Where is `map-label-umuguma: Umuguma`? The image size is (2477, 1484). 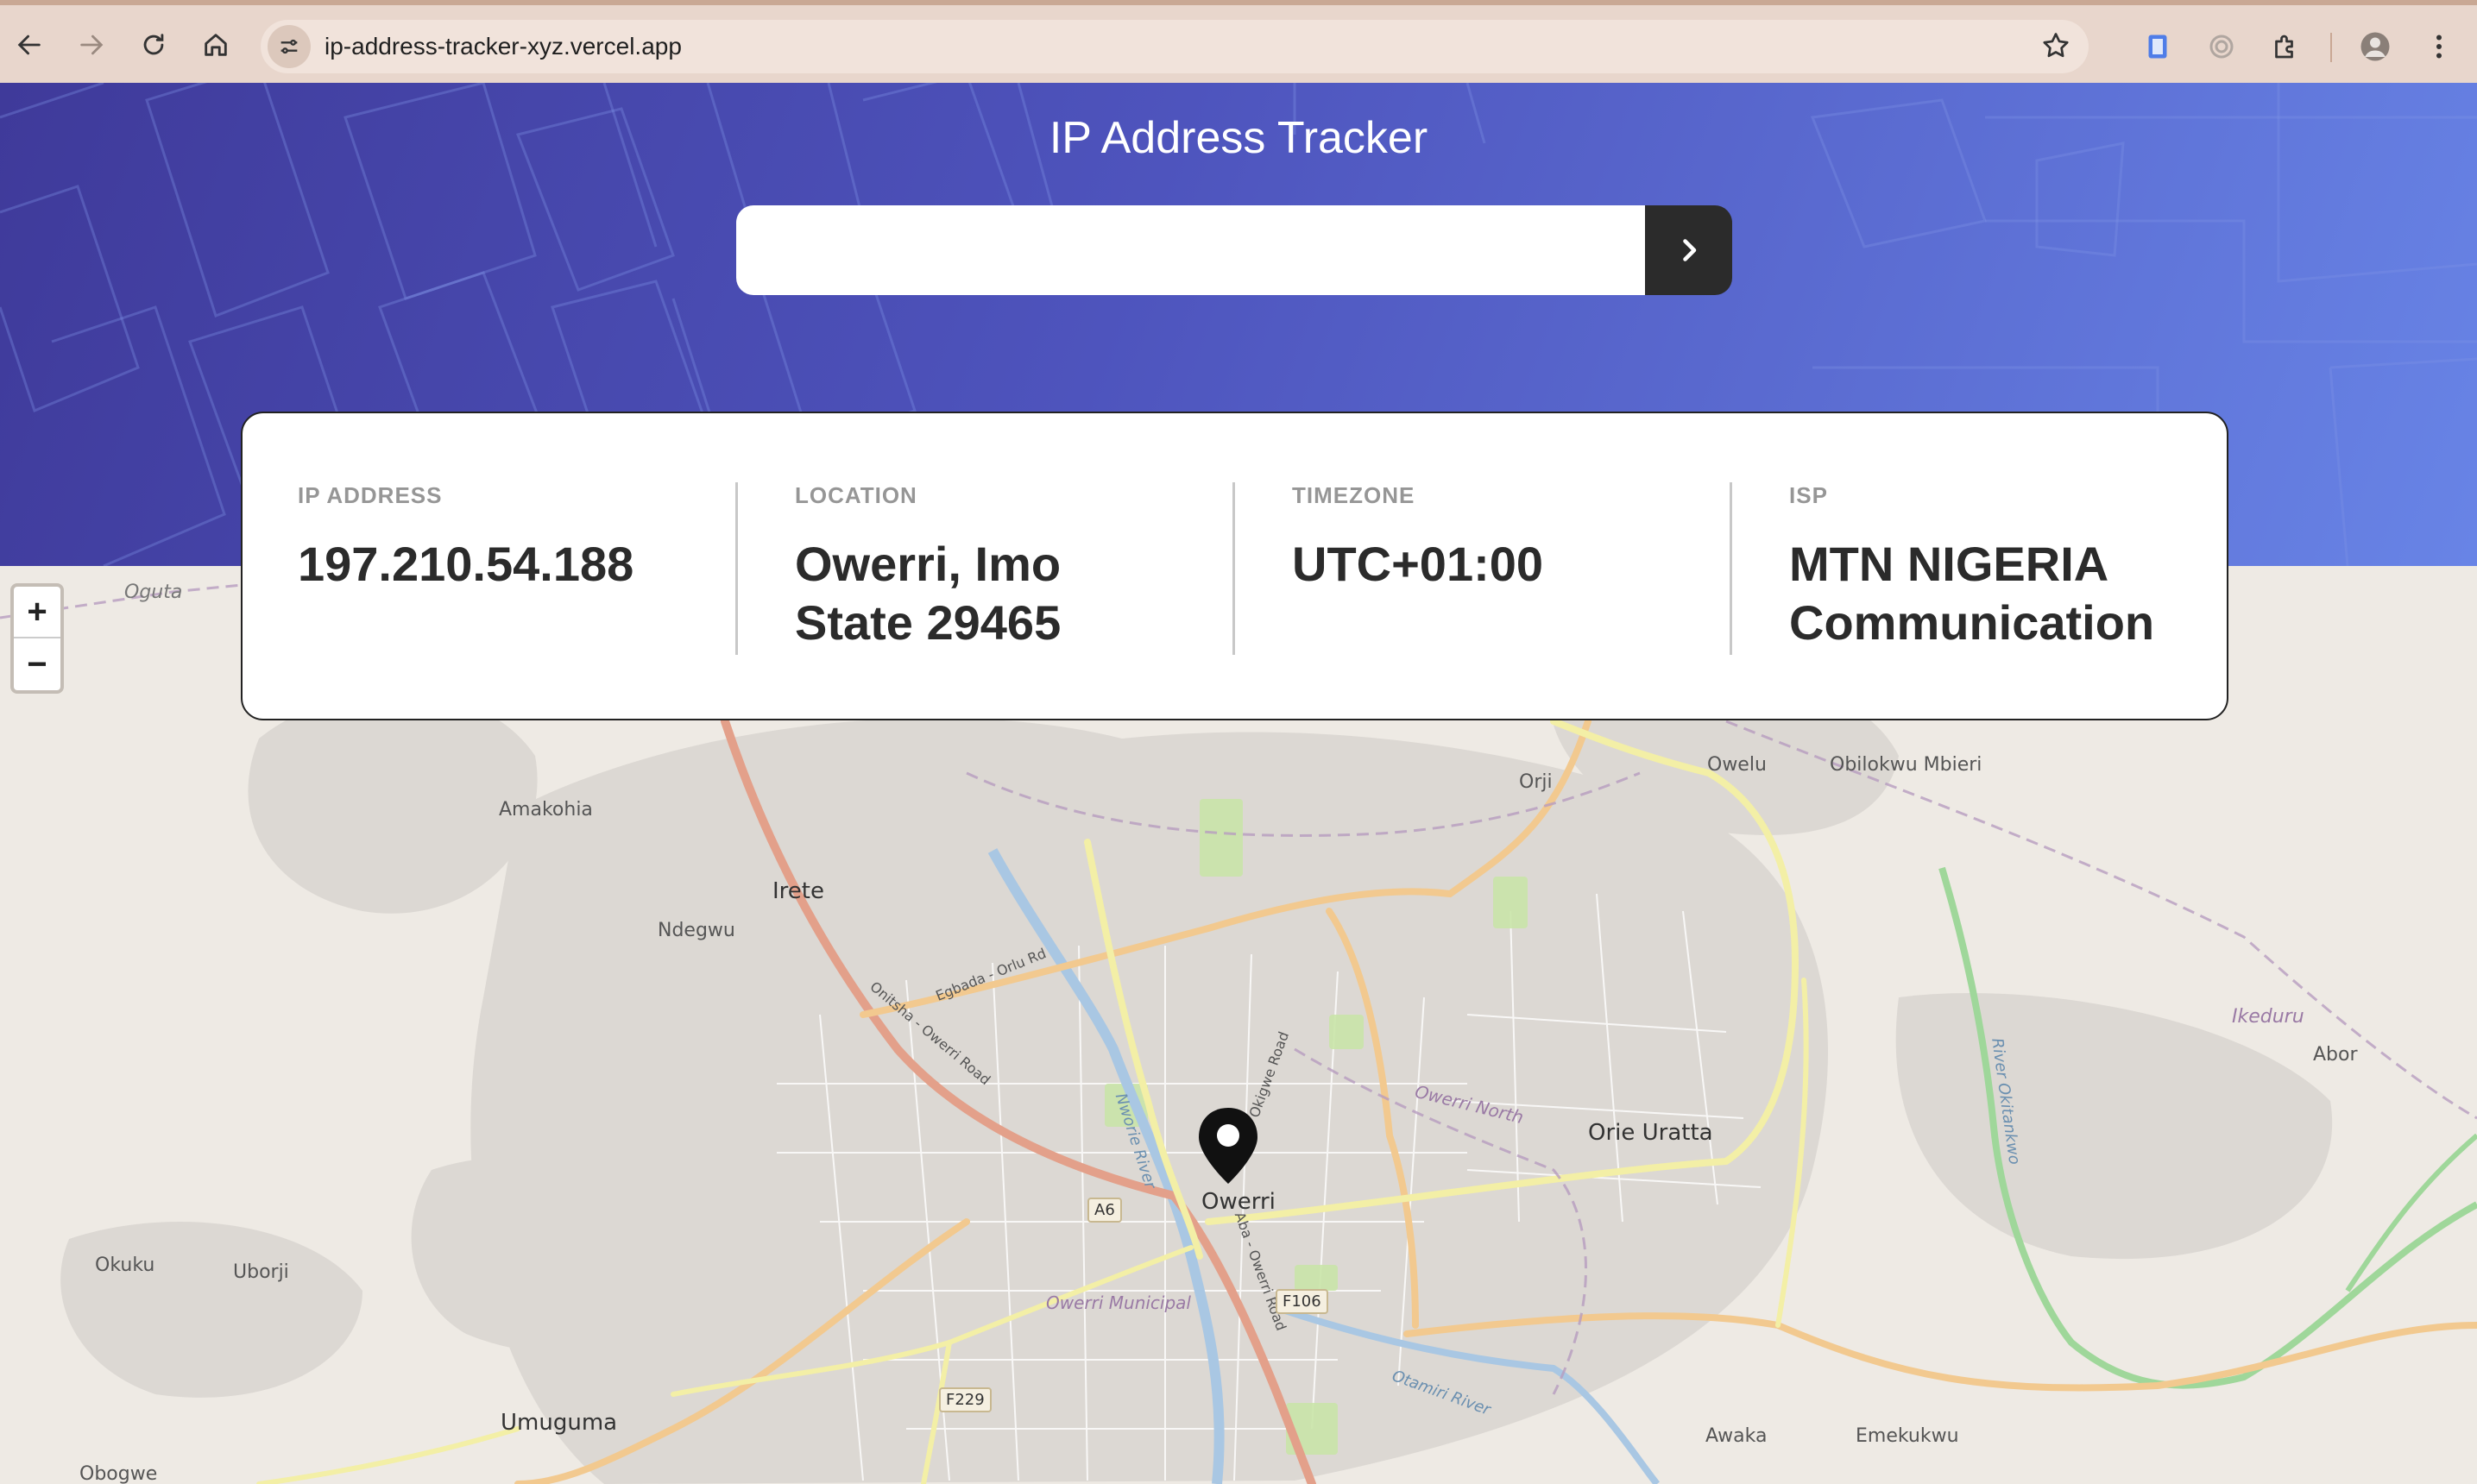 map-label-umuguma: Umuguma is located at coordinates (559, 1423).